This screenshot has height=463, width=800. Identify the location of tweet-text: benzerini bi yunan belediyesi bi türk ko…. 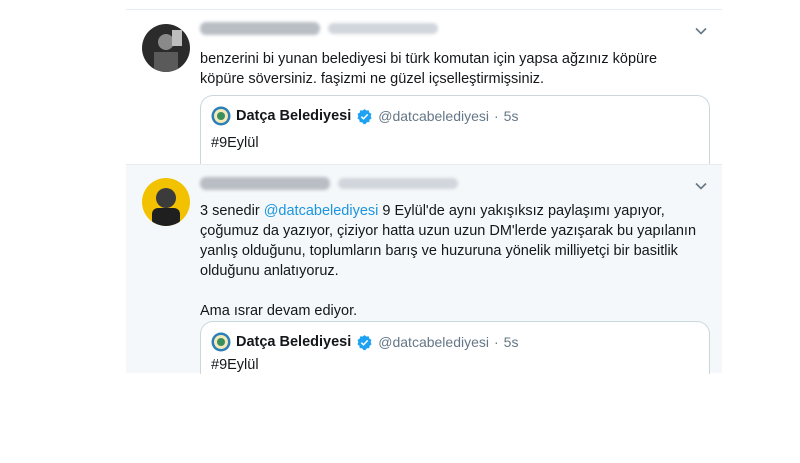
(429, 69).